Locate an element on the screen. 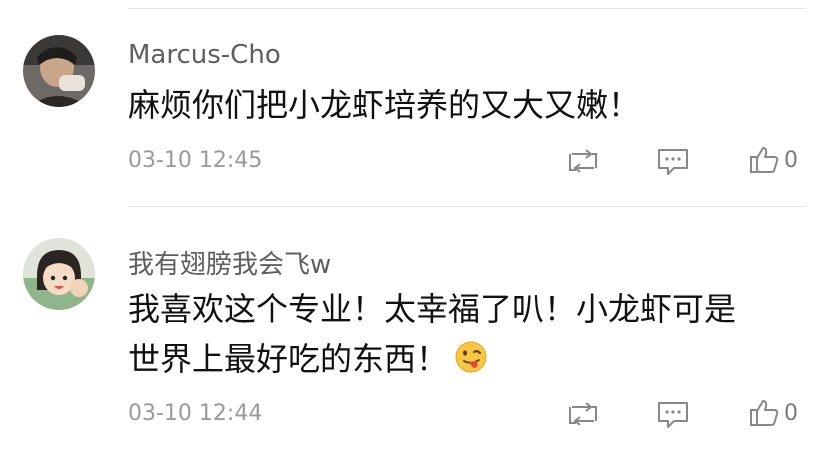 This screenshot has width=830, height=450. comment-text-line: 世界上最好吃的东西！ is located at coordinates (288, 359).